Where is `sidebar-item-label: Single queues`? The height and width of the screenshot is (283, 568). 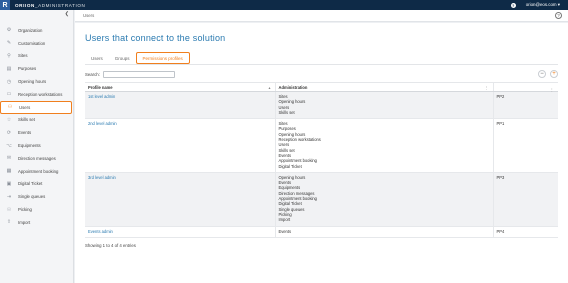 sidebar-item-label: Single queues is located at coordinates (32, 197).